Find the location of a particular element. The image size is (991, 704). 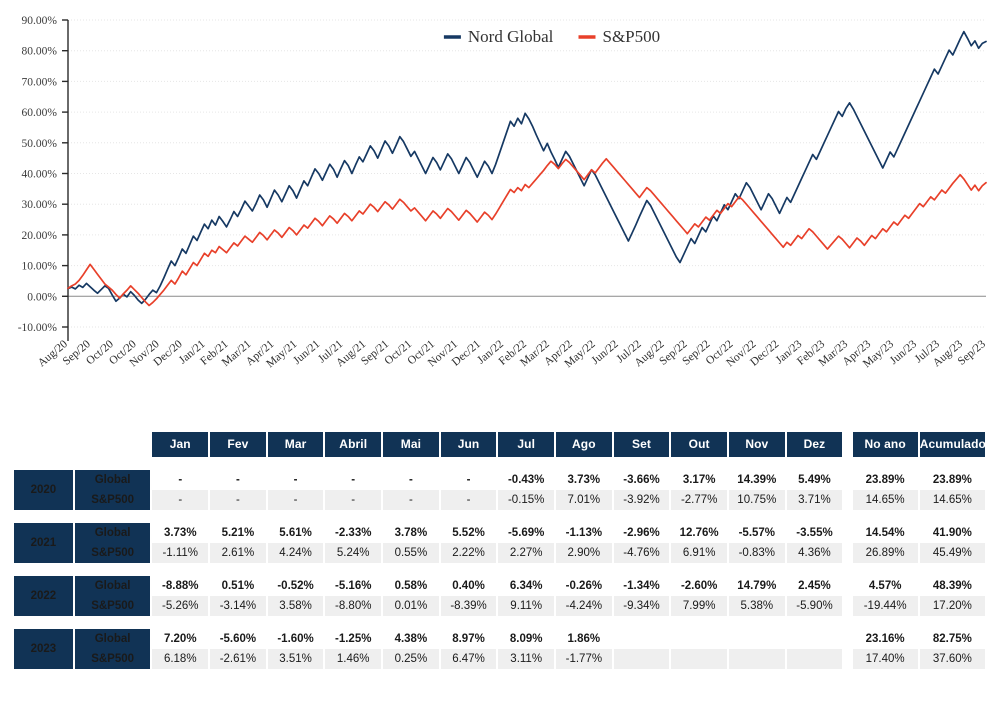

cell-mar: 4.24% is located at coordinates (295, 553).